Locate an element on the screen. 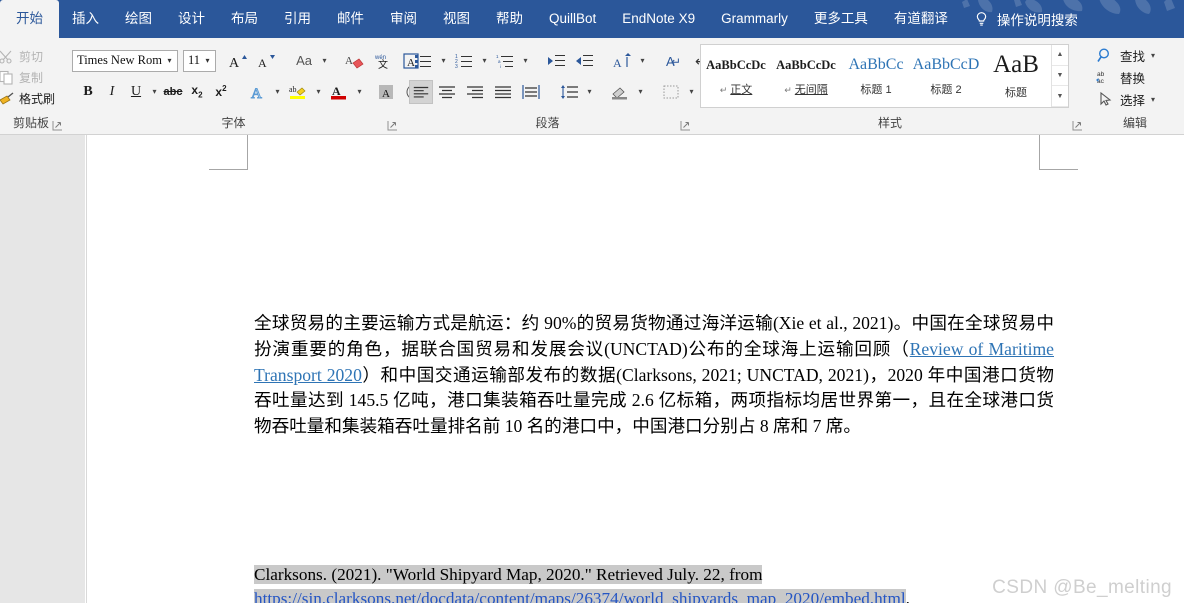 Image resolution: width=1184 pixels, height=603 pixels. line-spacing-button is located at coordinates (569, 92).